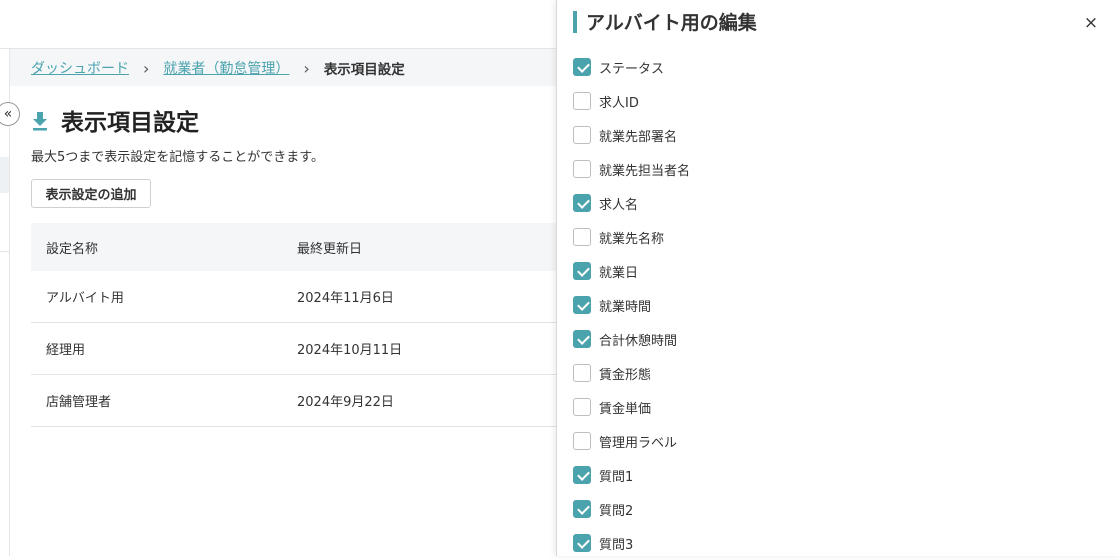 This screenshot has width=1120, height=560. I want to click on checkbox-item: ステータス, so click(631, 67).